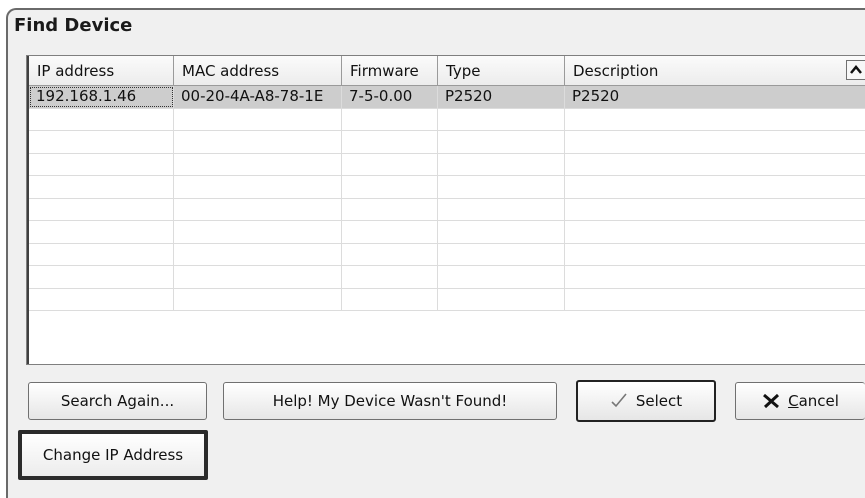 This screenshot has height=498, width=865. Describe the element at coordinates (101, 97) in the screenshot. I see `cell-ip-address: 192.168.1.46` at that location.